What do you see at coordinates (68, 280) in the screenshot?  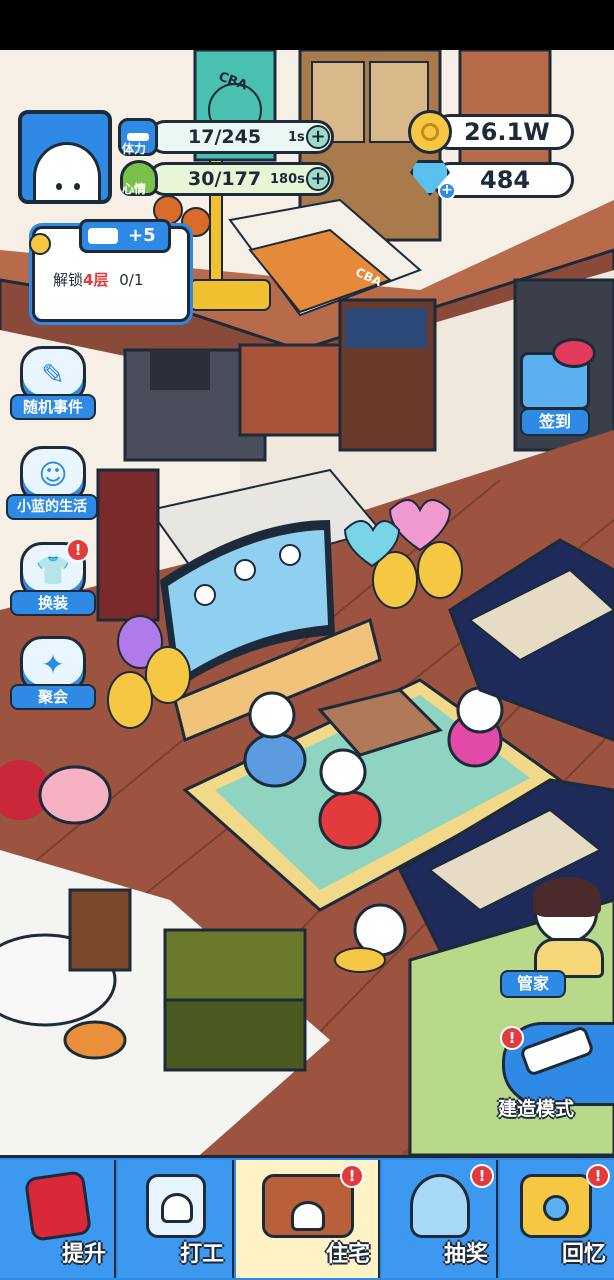 I see `unlock-text-prefix: 解锁` at bounding box center [68, 280].